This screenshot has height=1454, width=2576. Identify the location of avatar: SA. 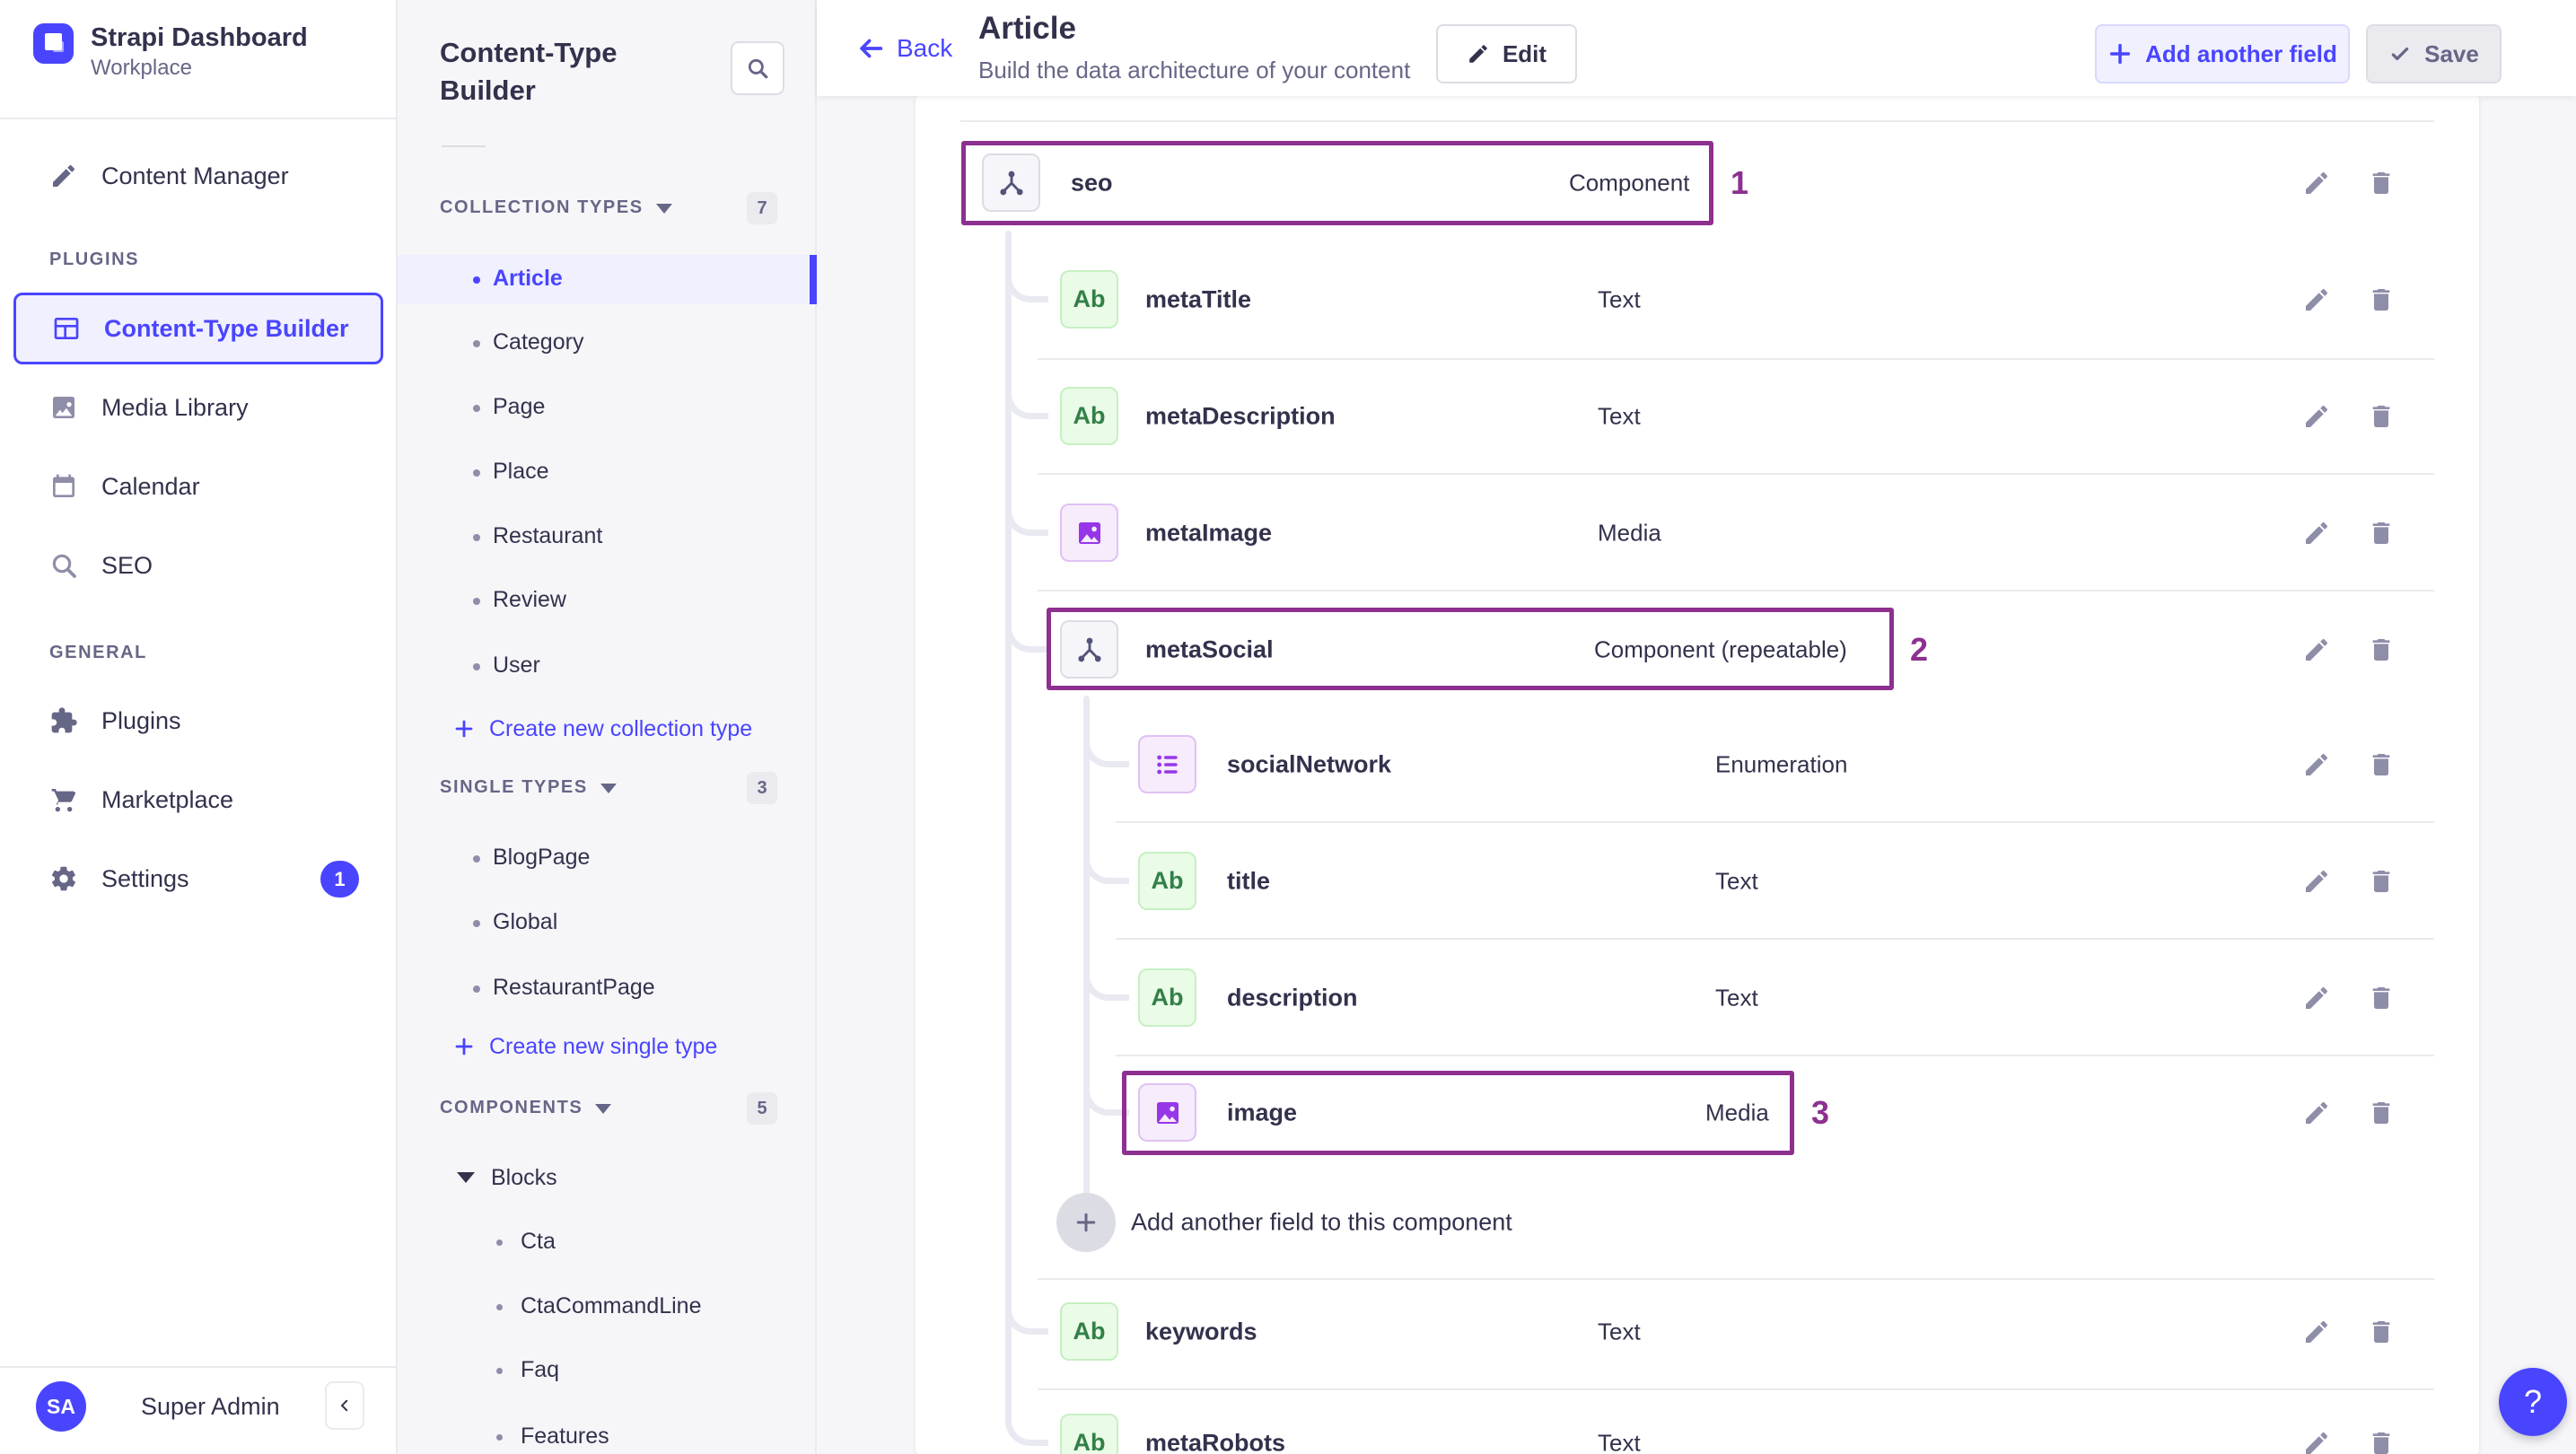
(61, 1406).